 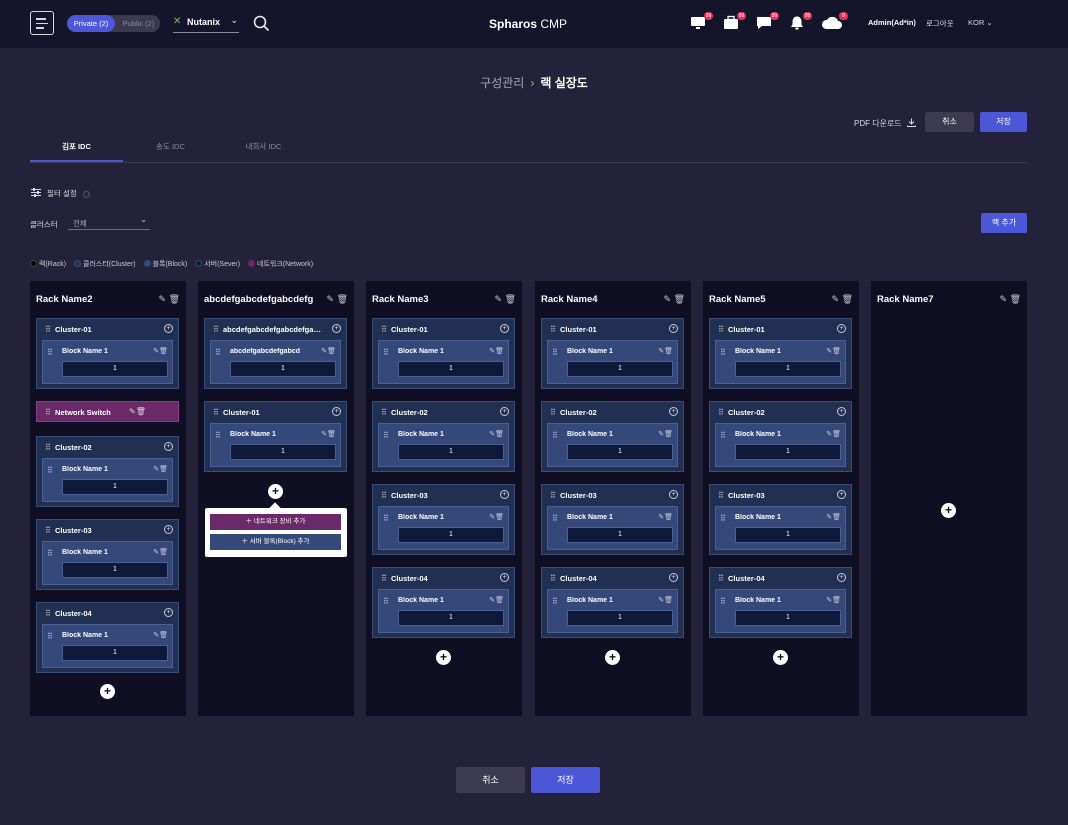 I want to click on tab-songdo-idc: 송도 IDC, so click(x=170, y=151).